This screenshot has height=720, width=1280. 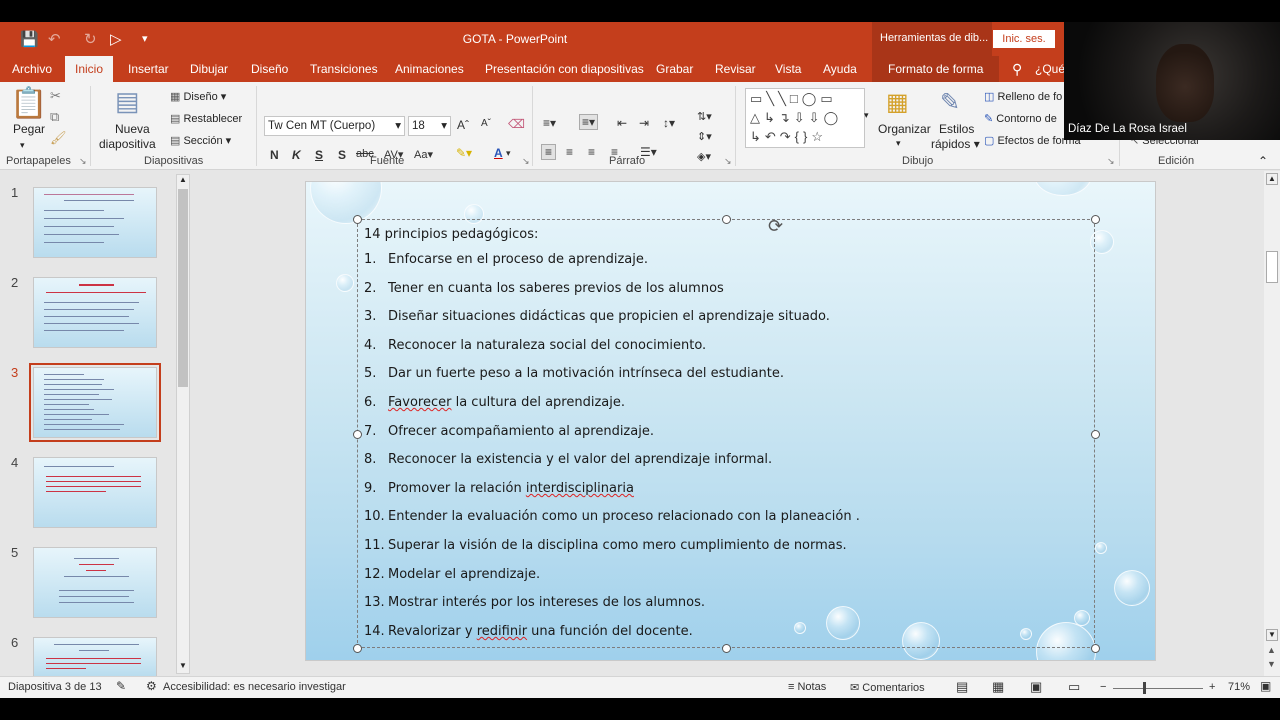 What do you see at coordinates (1263, 161) in the screenshot?
I see `collapse-ribbon-icon: ⌃` at bounding box center [1263, 161].